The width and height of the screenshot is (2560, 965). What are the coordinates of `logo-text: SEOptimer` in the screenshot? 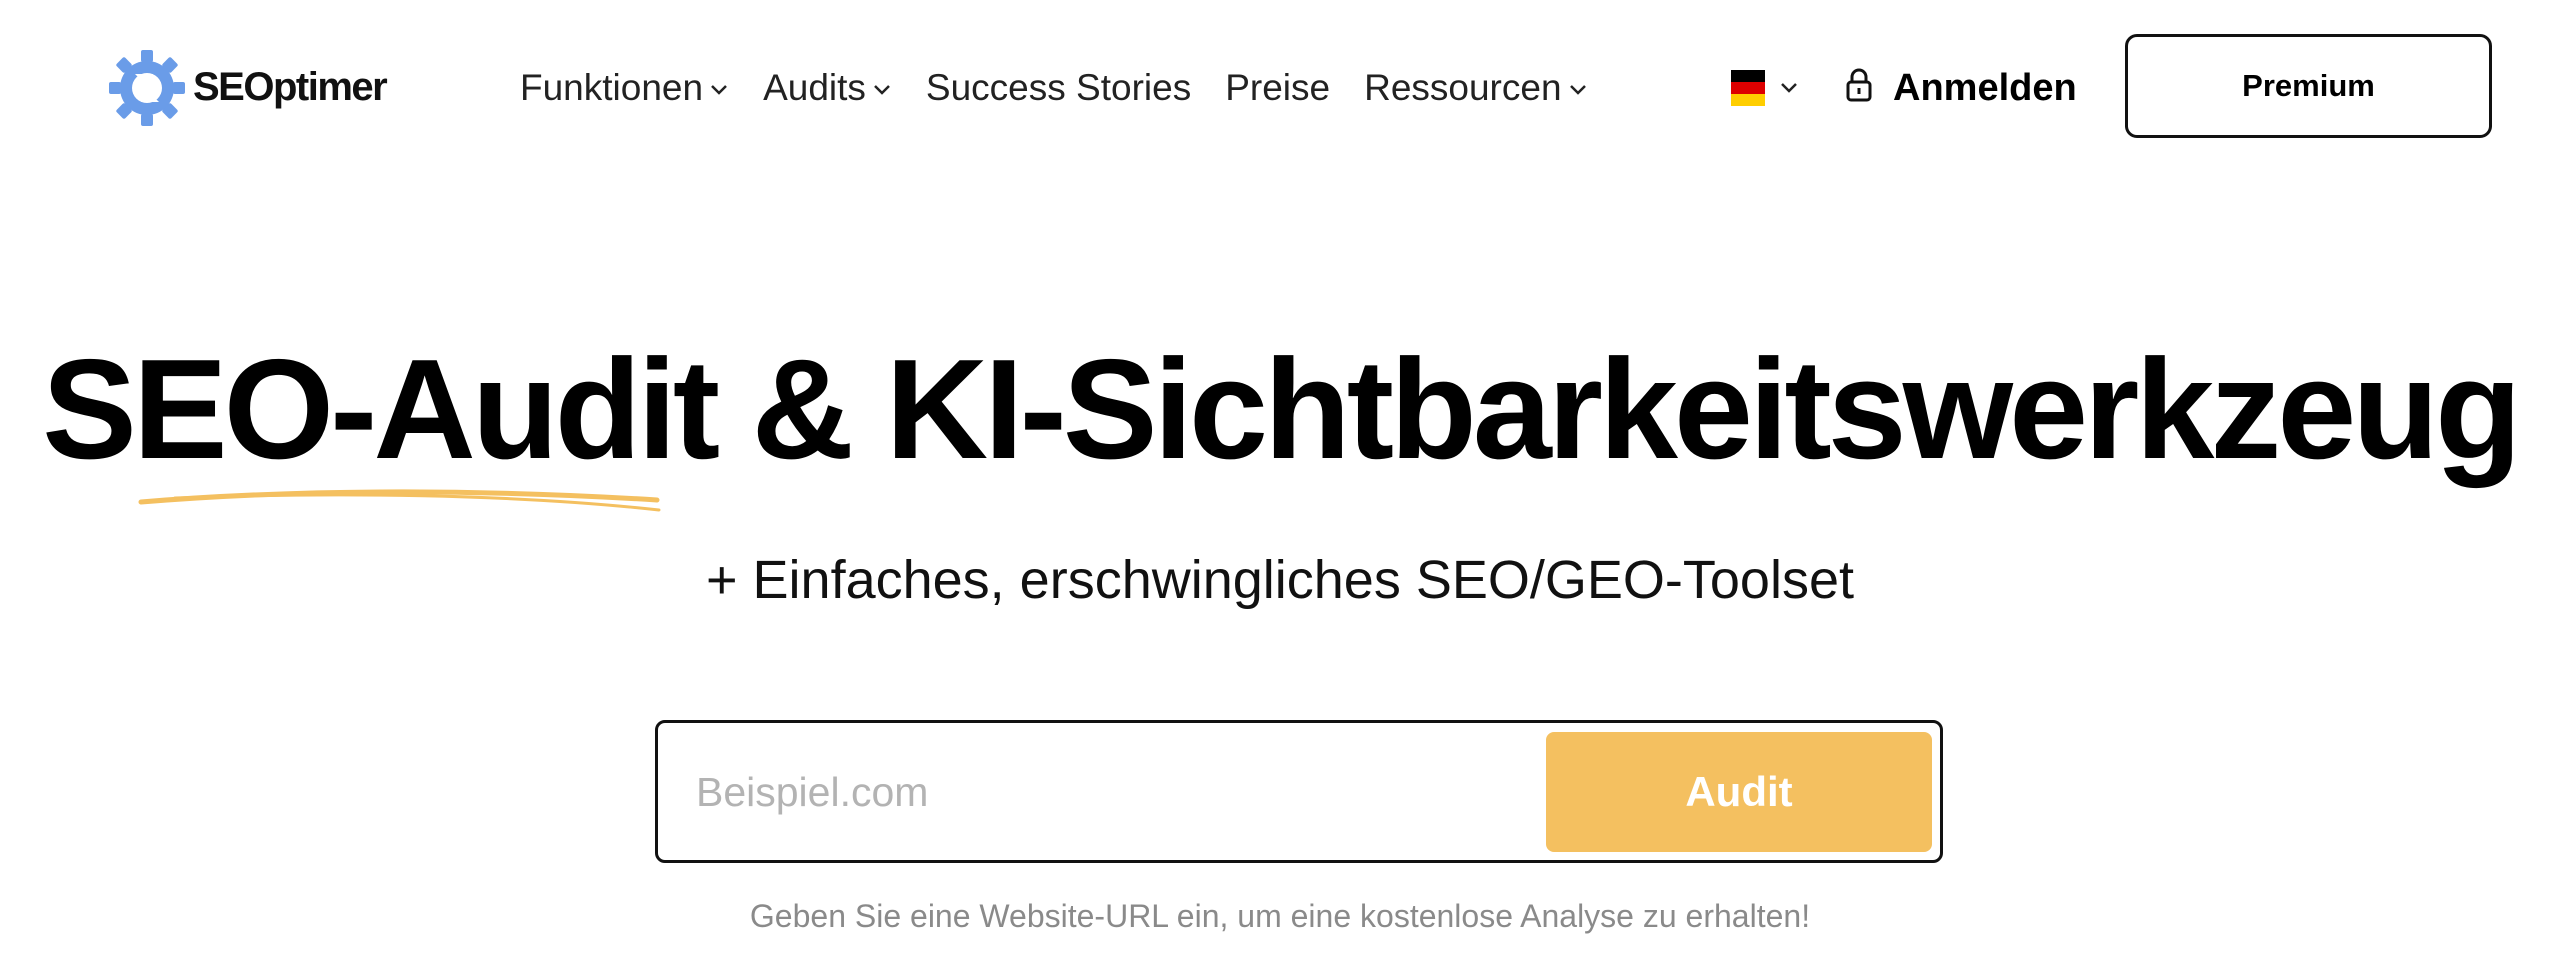 It's located at (290, 87).